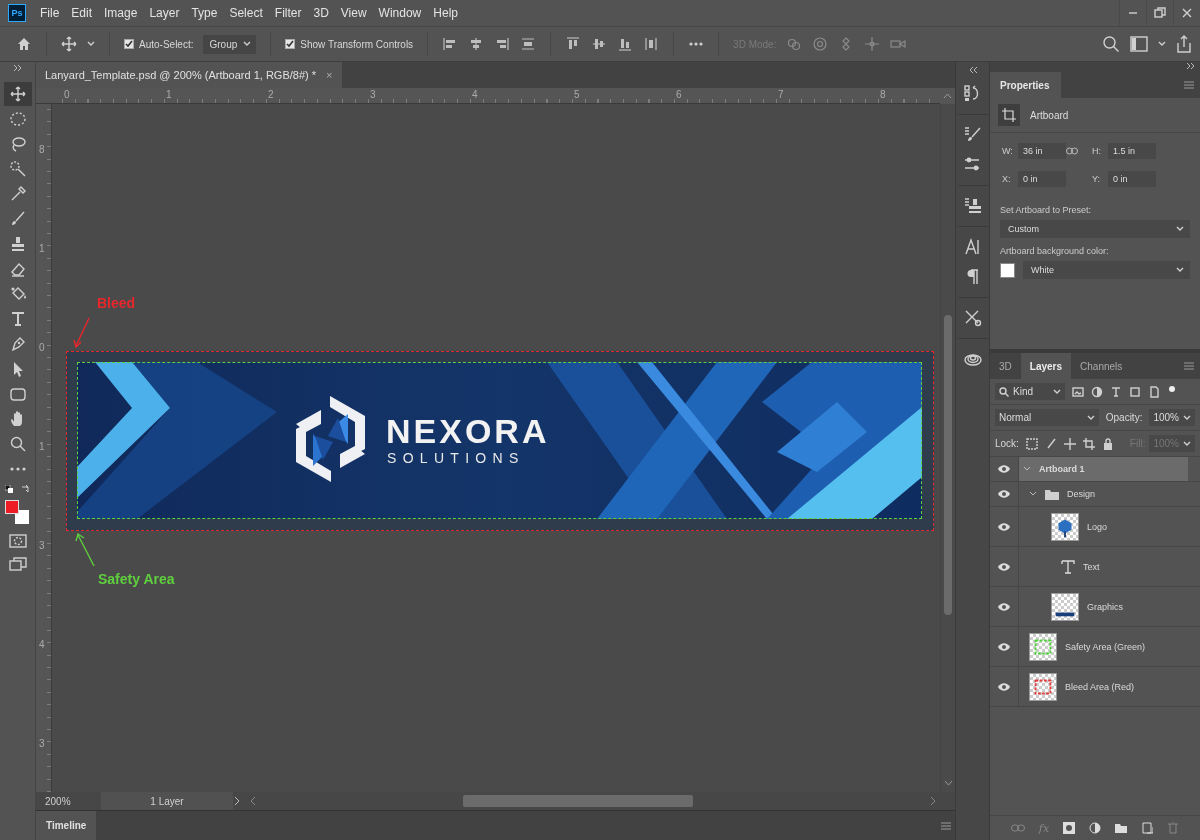 Image resolution: width=1200 pixels, height=840 pixels. Describe the element at coordinates (17, 541) in the screenshot. I see `quick-mask-icon` at that location.